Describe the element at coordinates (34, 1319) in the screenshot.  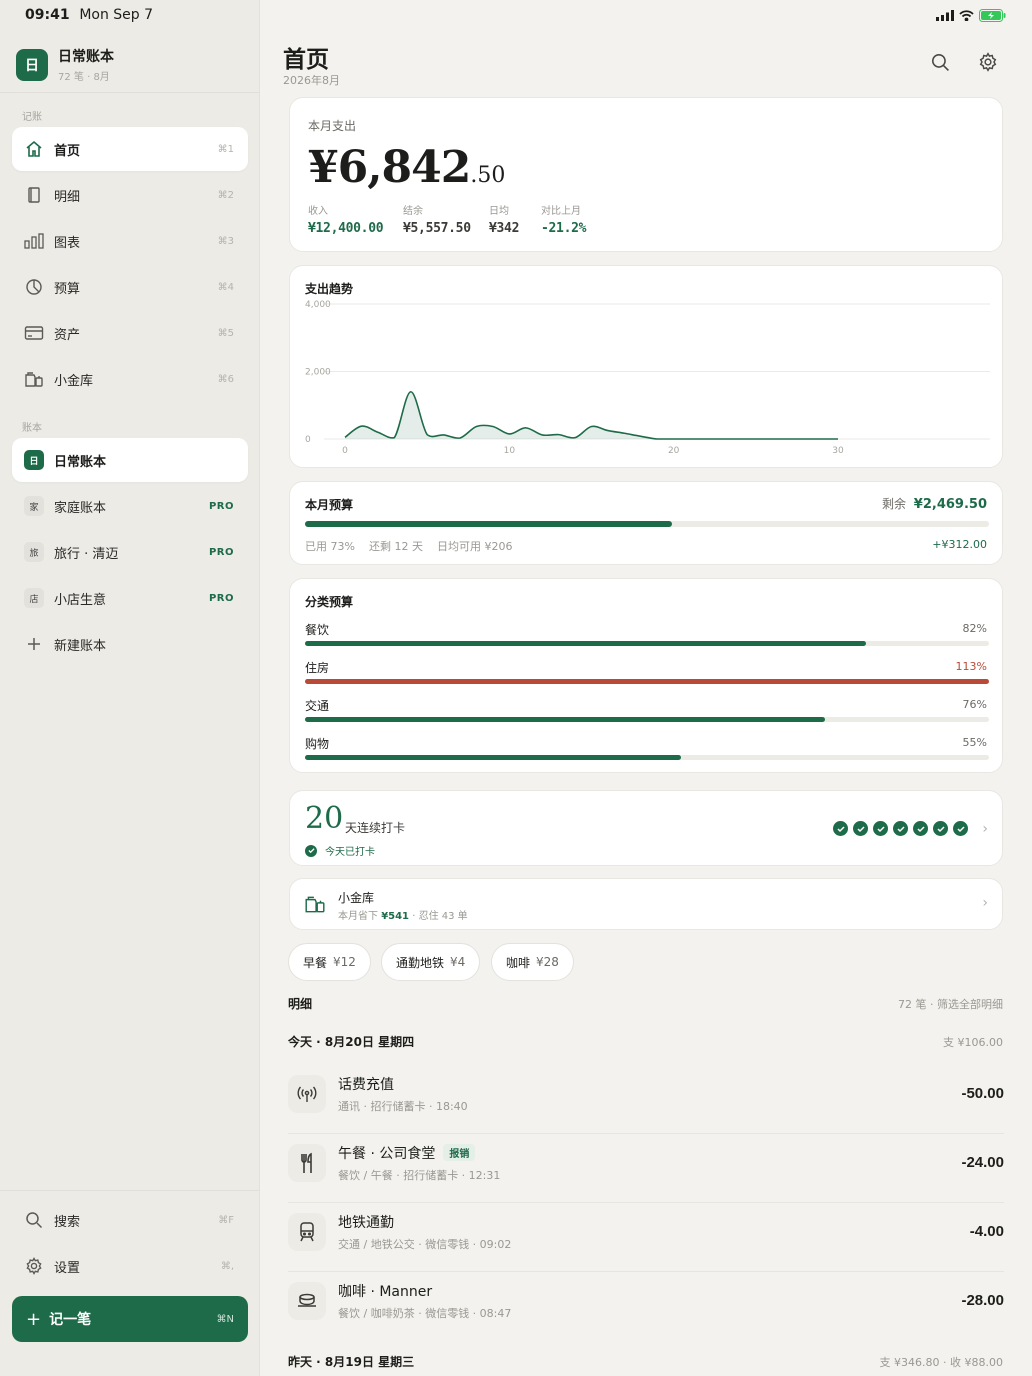
I see `plus-icon: +` at that location.